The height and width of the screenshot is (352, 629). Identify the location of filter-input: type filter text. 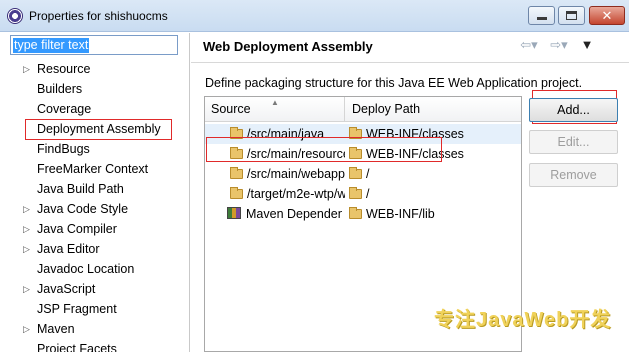
(94, 45).